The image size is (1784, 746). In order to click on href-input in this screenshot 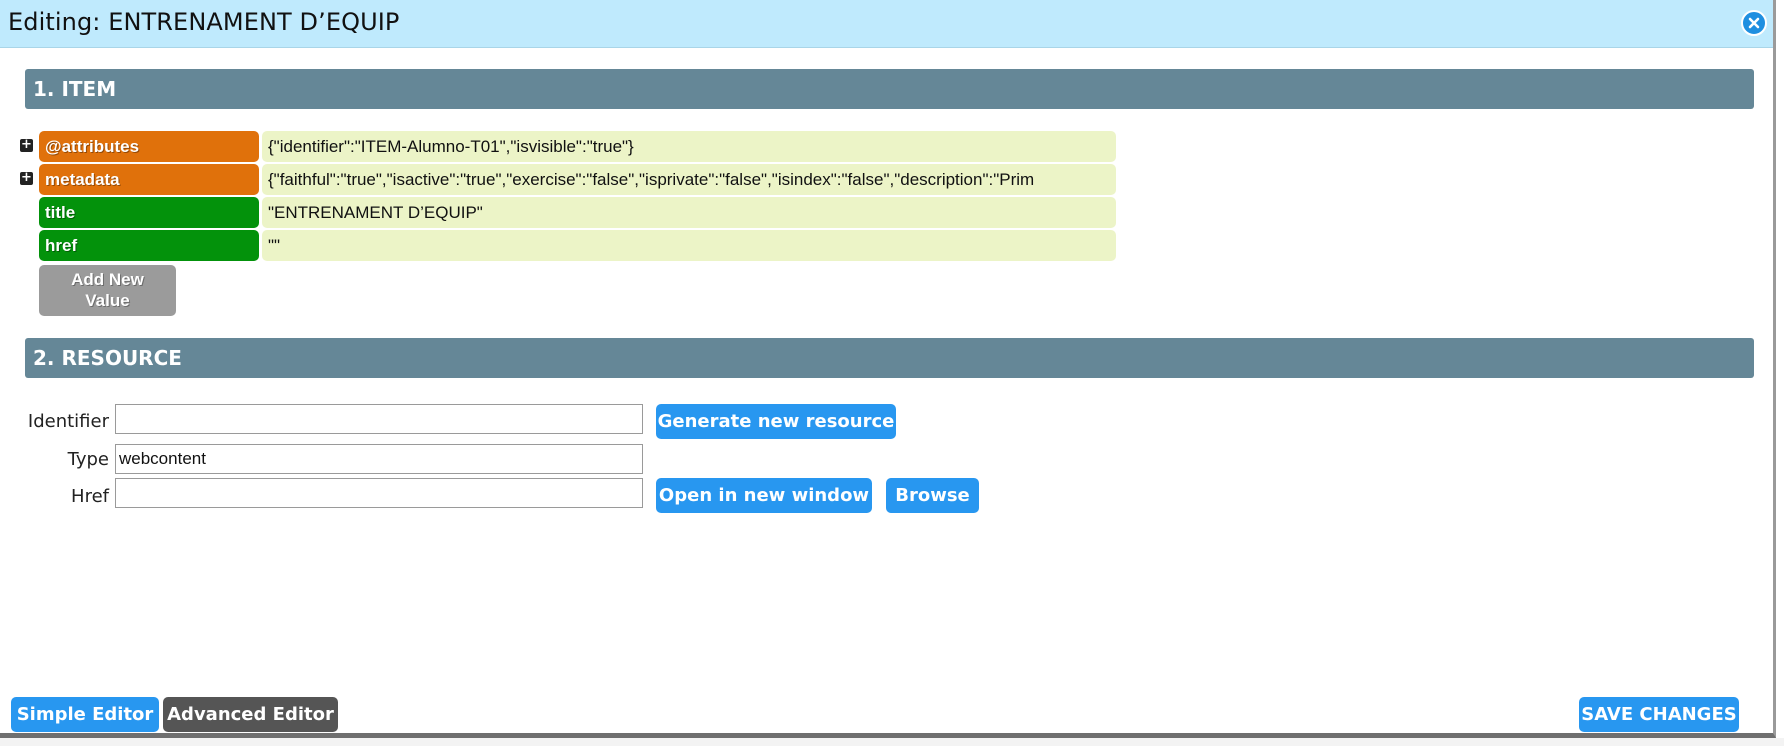, I will do `click(379, 493)`.